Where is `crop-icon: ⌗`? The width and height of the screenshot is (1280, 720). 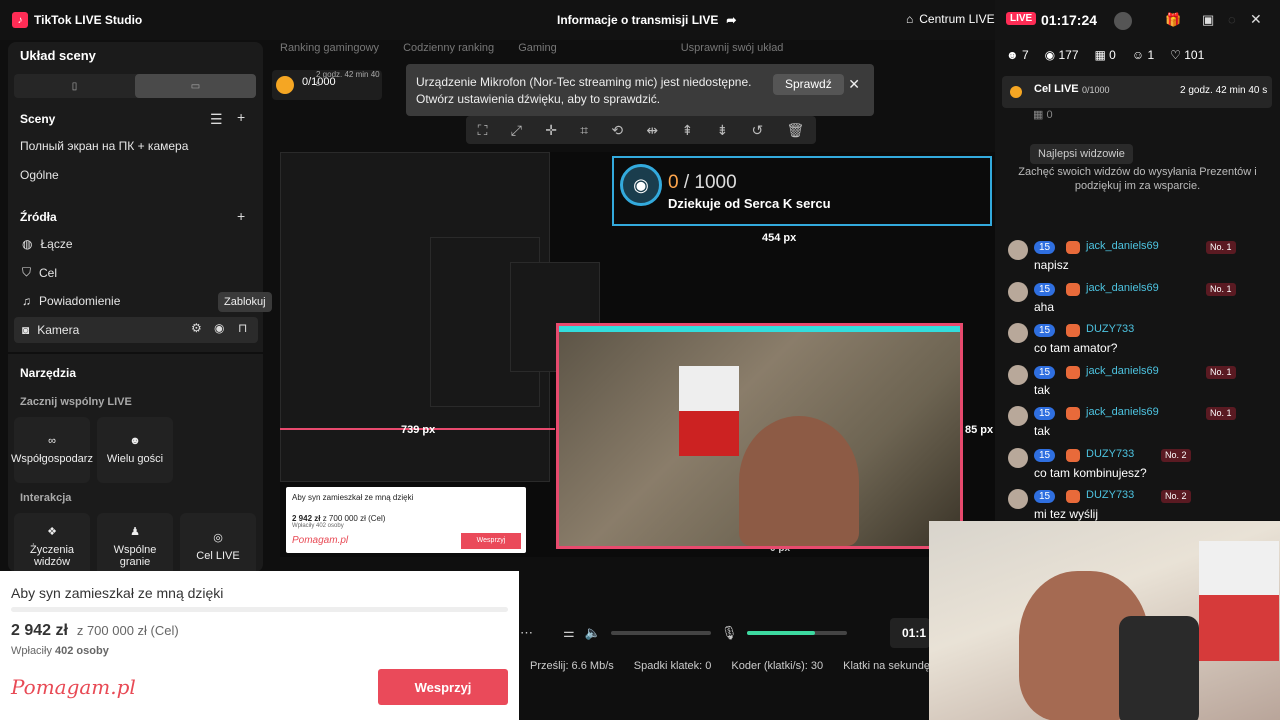
crop-icon: ⌗ is located at coordinates (584, 130).